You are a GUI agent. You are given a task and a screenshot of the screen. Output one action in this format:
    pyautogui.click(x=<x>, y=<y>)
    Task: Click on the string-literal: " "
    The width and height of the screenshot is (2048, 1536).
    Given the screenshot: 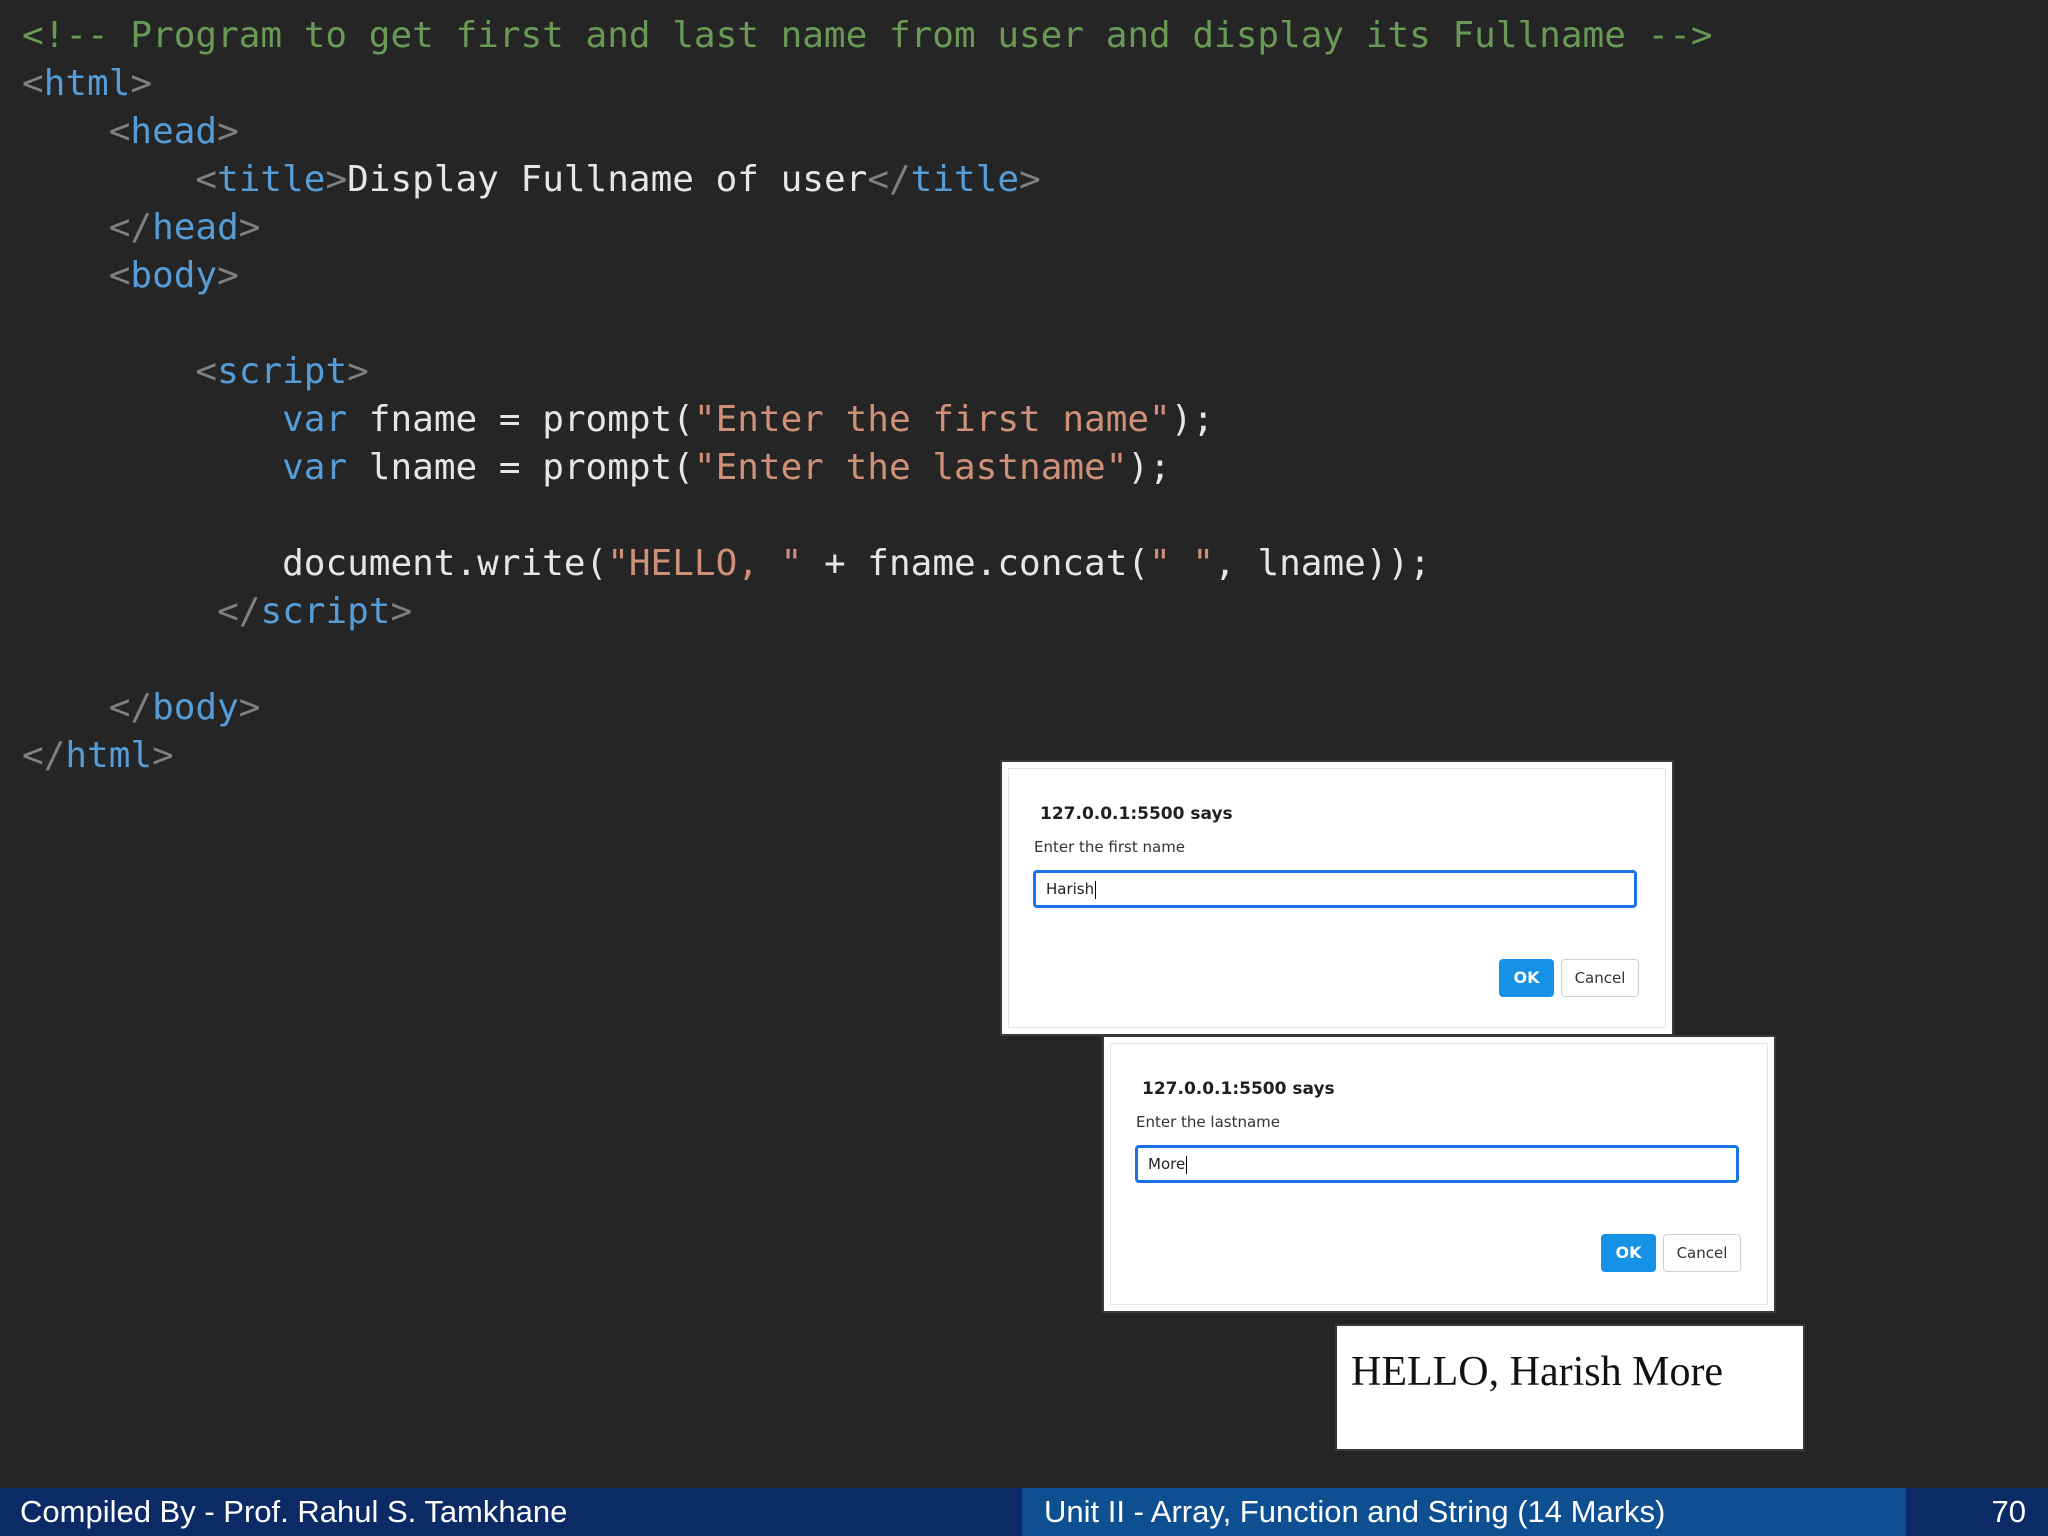 What is the action you would take?
    pyautogui.click(x=1182, y=563)
    